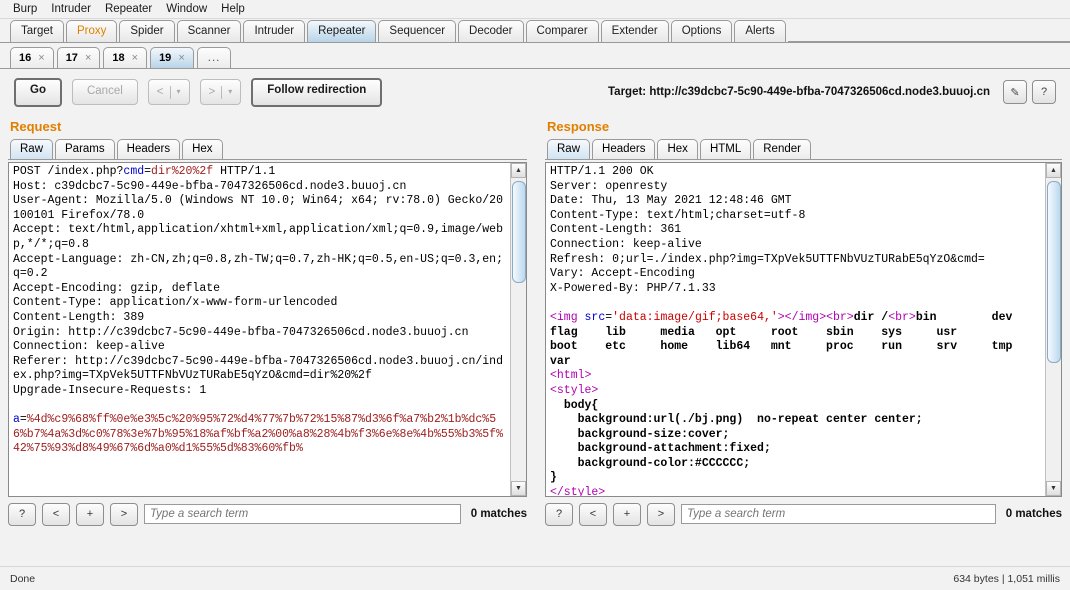 The image size is (1070, 590). What do you see at coordinates (634, 31) in the screenshot?
I see `tab-extender: Extender` at bounding box center [634, 31].